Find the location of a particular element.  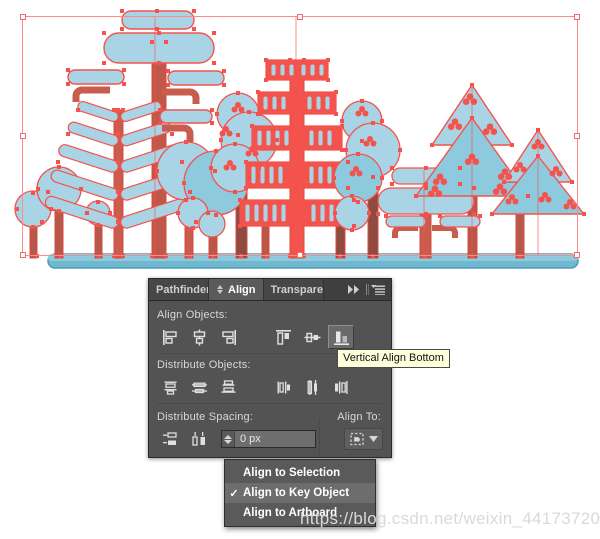

horizontal-distribute-left-button is located at coordinates (283, 387).